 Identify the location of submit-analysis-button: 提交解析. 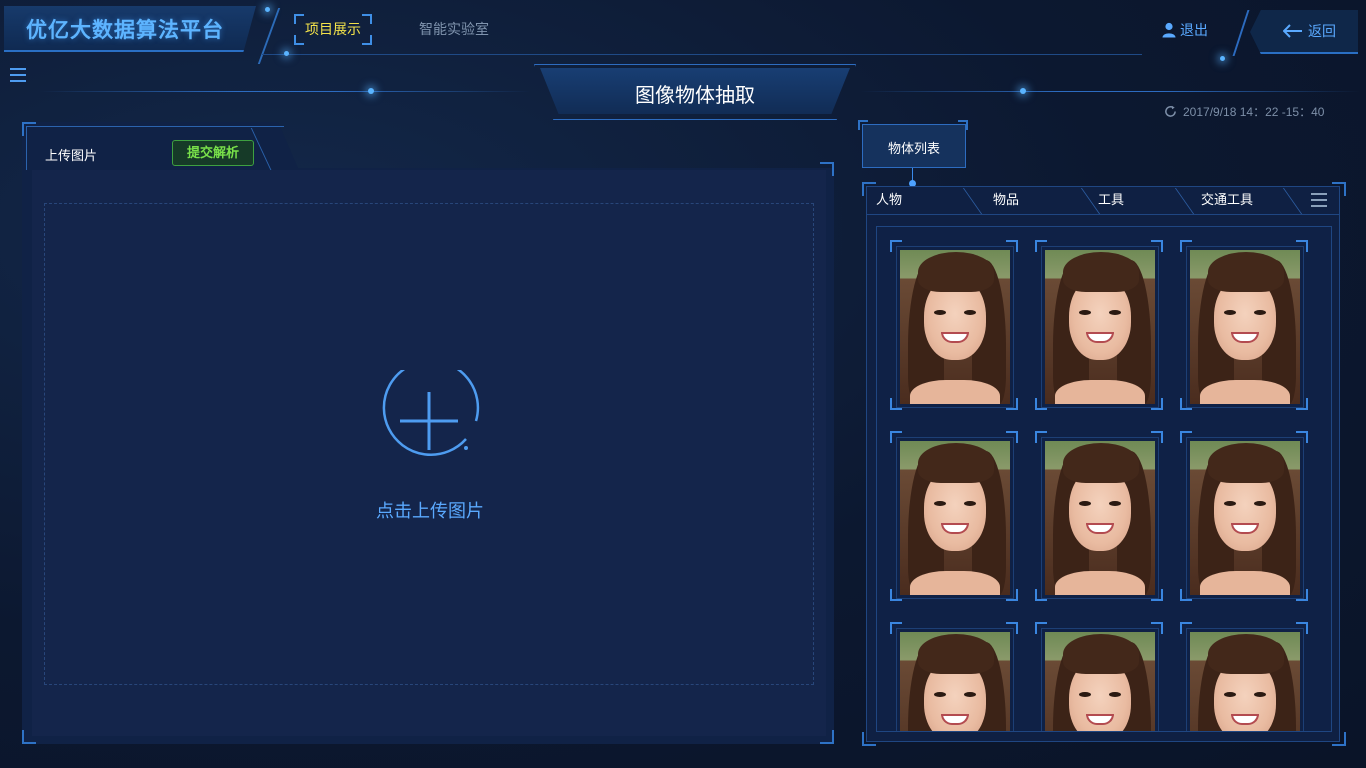
(213, 153).